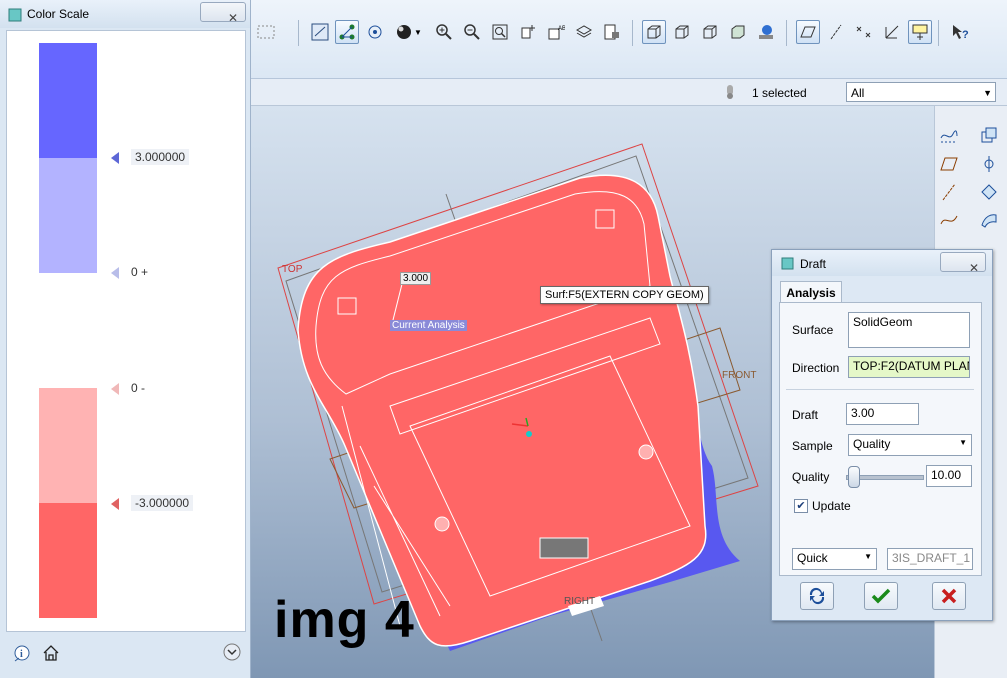 The image size is (1007, 678). What do you see at coordinates (51, 653) in the screenshot?
I see `home-icon` at bounding box center [51, 653].